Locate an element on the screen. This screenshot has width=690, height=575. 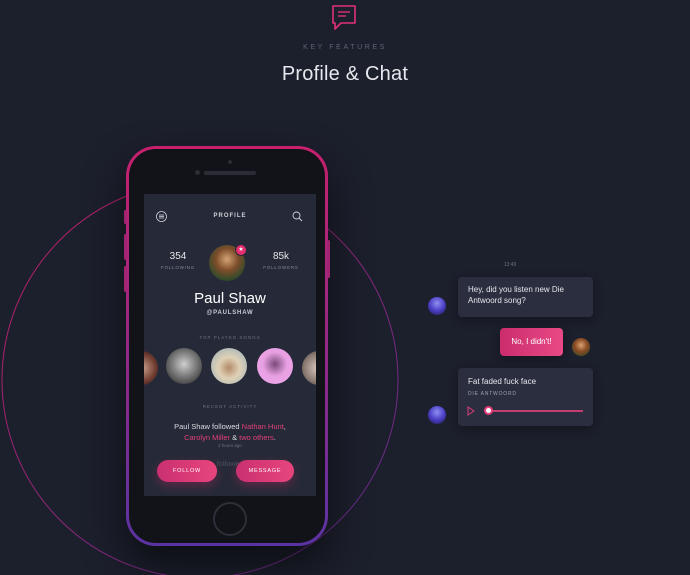
profile-name: Paul Shaw is located at coordinates (230, 298).